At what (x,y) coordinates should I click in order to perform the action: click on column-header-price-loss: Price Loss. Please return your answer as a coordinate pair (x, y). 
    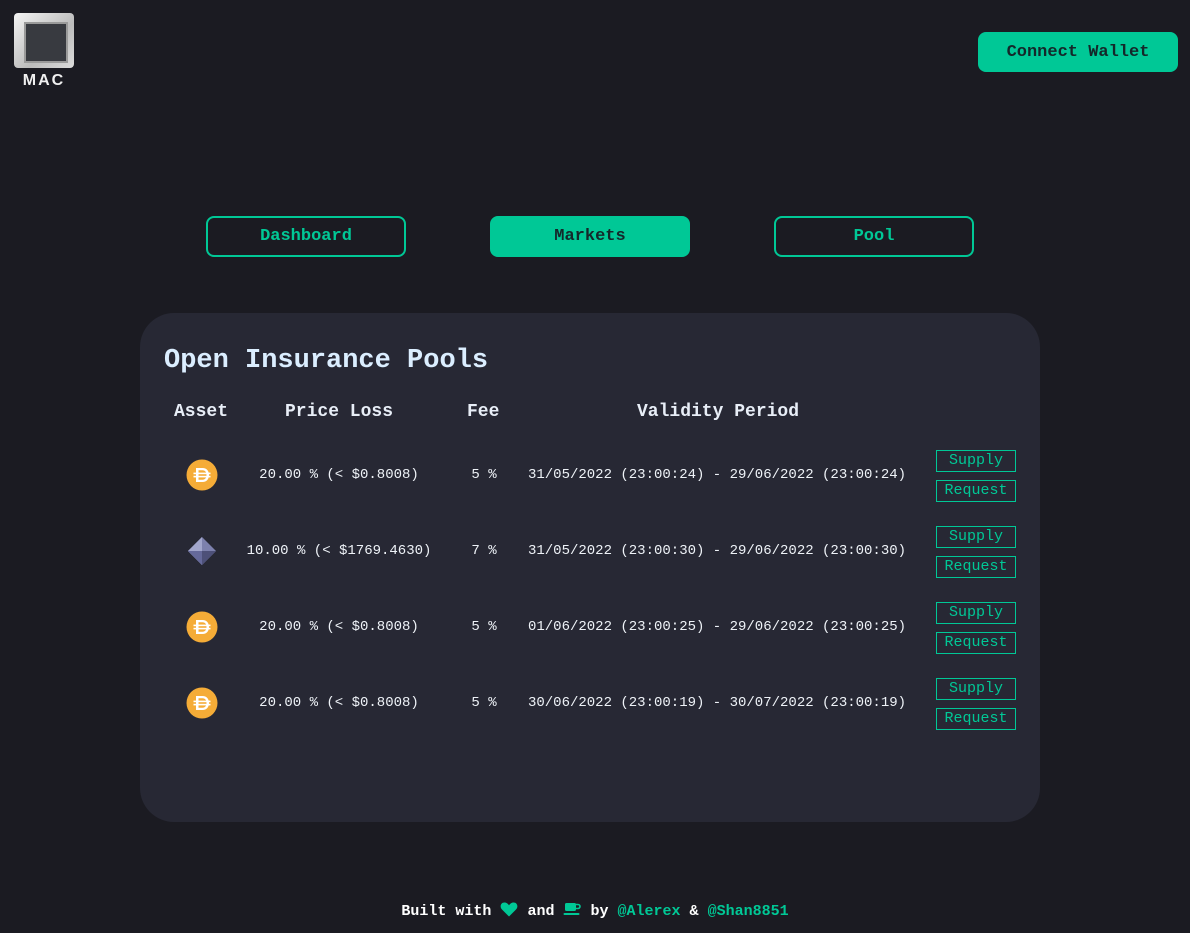
    Looking at the image, I should click on (339, 412).